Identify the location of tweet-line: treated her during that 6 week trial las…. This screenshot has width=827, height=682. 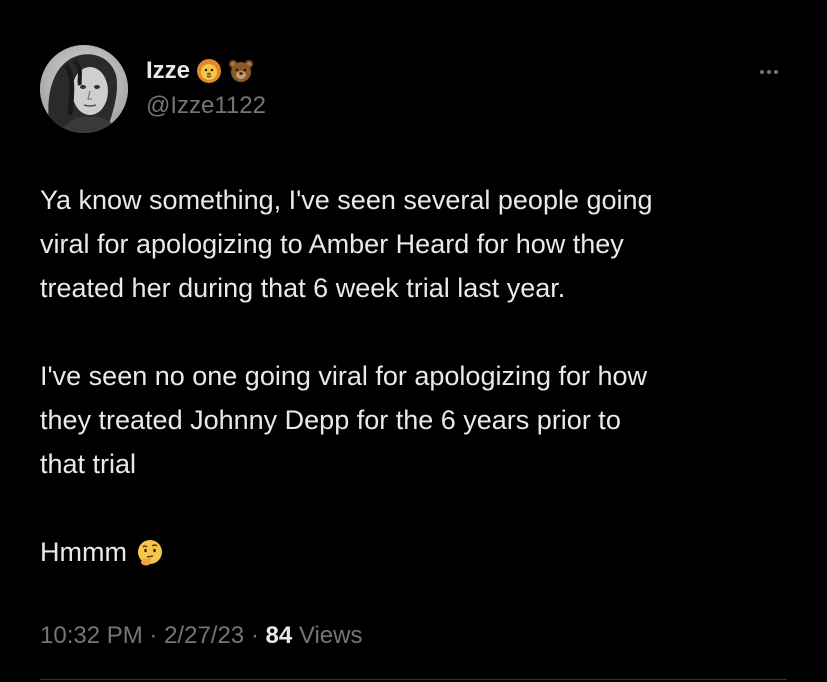
(303, 288).